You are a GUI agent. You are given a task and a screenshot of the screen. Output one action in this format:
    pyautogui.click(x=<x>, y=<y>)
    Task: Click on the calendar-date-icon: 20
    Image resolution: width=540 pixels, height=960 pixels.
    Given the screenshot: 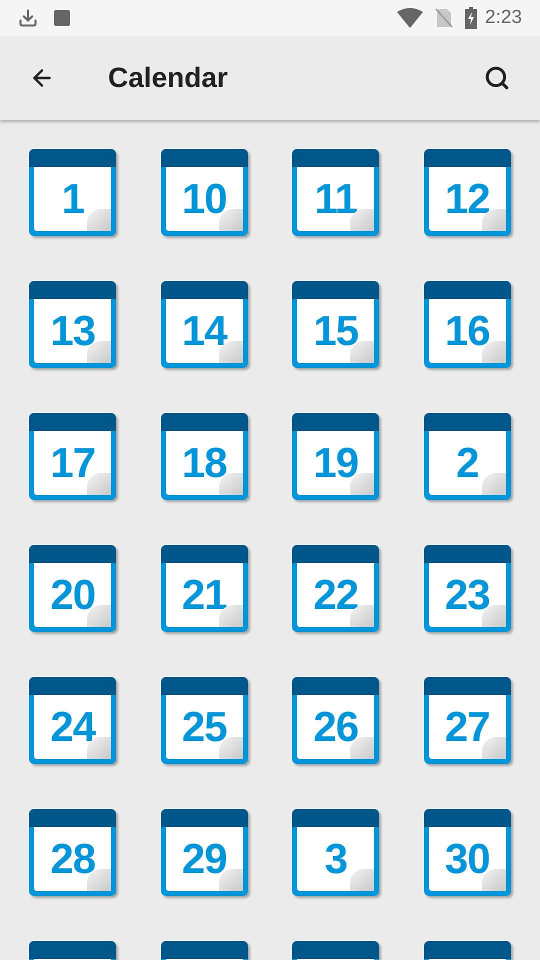 What is the action you would take?
    pyautogui.click(x=72, y=588)
    